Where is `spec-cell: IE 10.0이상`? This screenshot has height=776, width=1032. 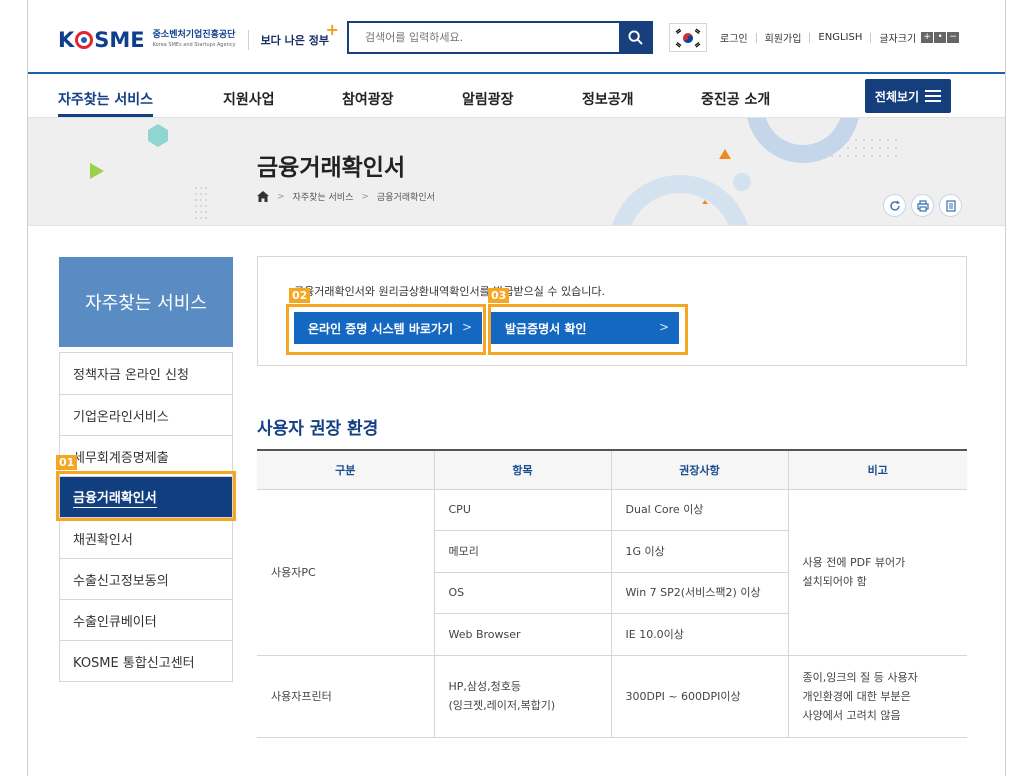
spec-cell: IE 10.0이상 is located at coordinates (699, 634).